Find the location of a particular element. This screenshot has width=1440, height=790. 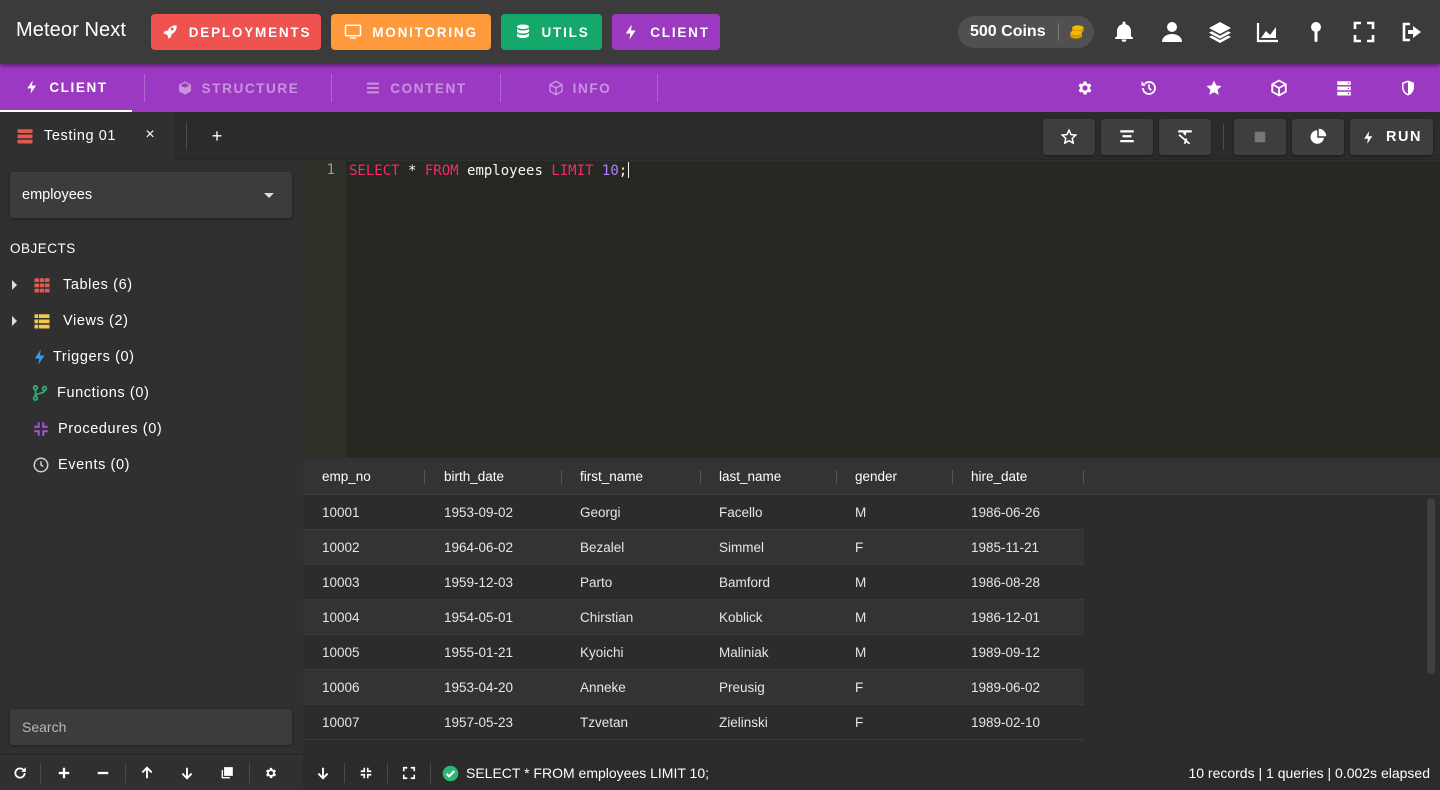

table-cell: 10001 is located at coordinates (364, 512).